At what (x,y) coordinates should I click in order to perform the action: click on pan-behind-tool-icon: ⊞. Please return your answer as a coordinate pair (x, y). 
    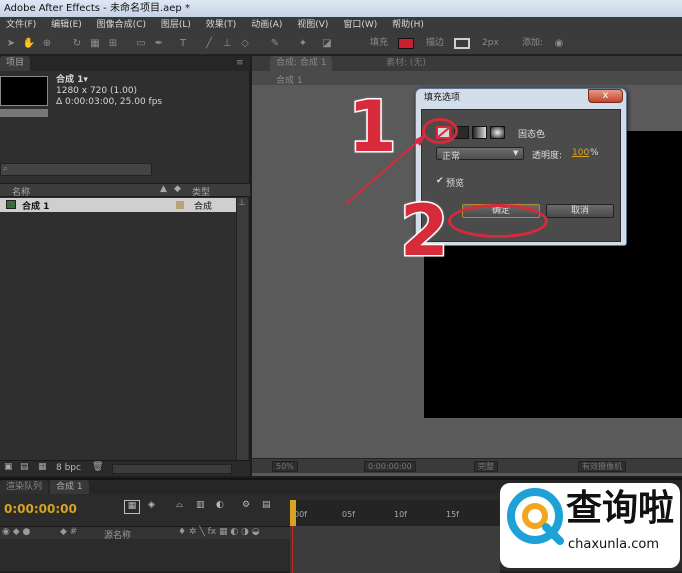
    Looking at the image, I should click on (113, 43).